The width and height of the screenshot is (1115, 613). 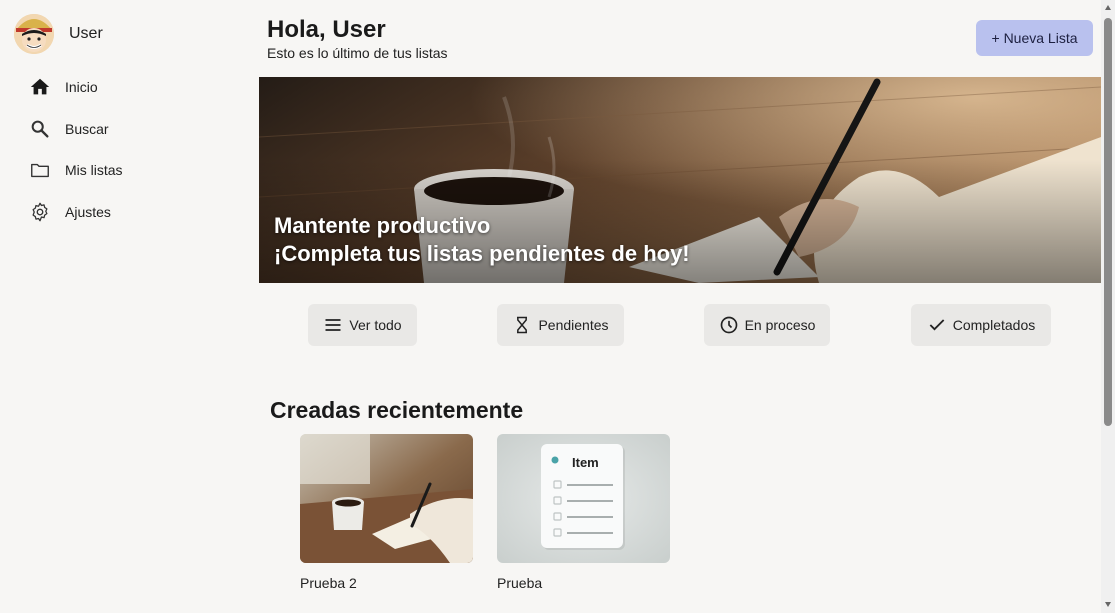 I want to click on filter-en-proceso-button: En proceso, so click(x=767, y=325).